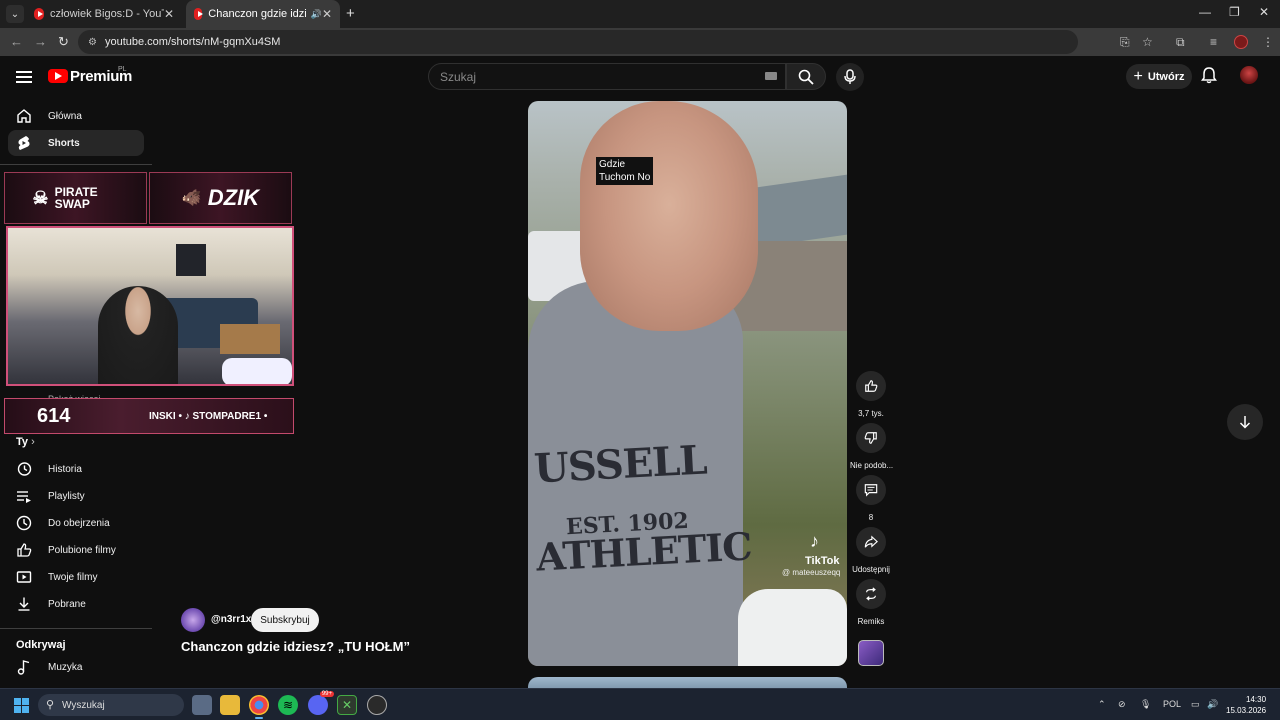  I want to click on obs-icon, so click(377, 705).